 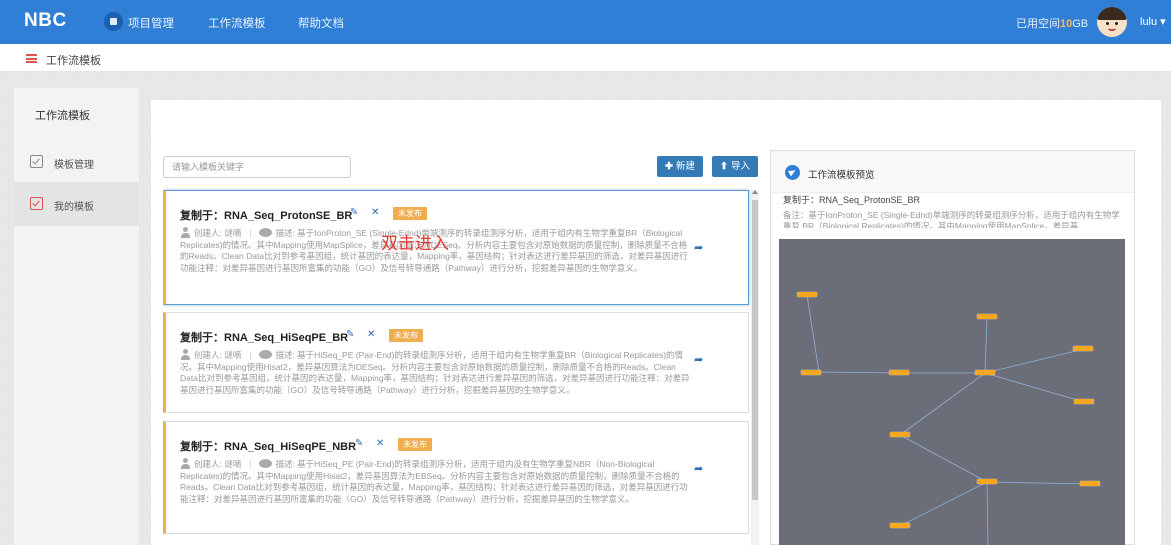 I want to click on nav-help-docs: 帮助文档, so click(x=321, y=23).